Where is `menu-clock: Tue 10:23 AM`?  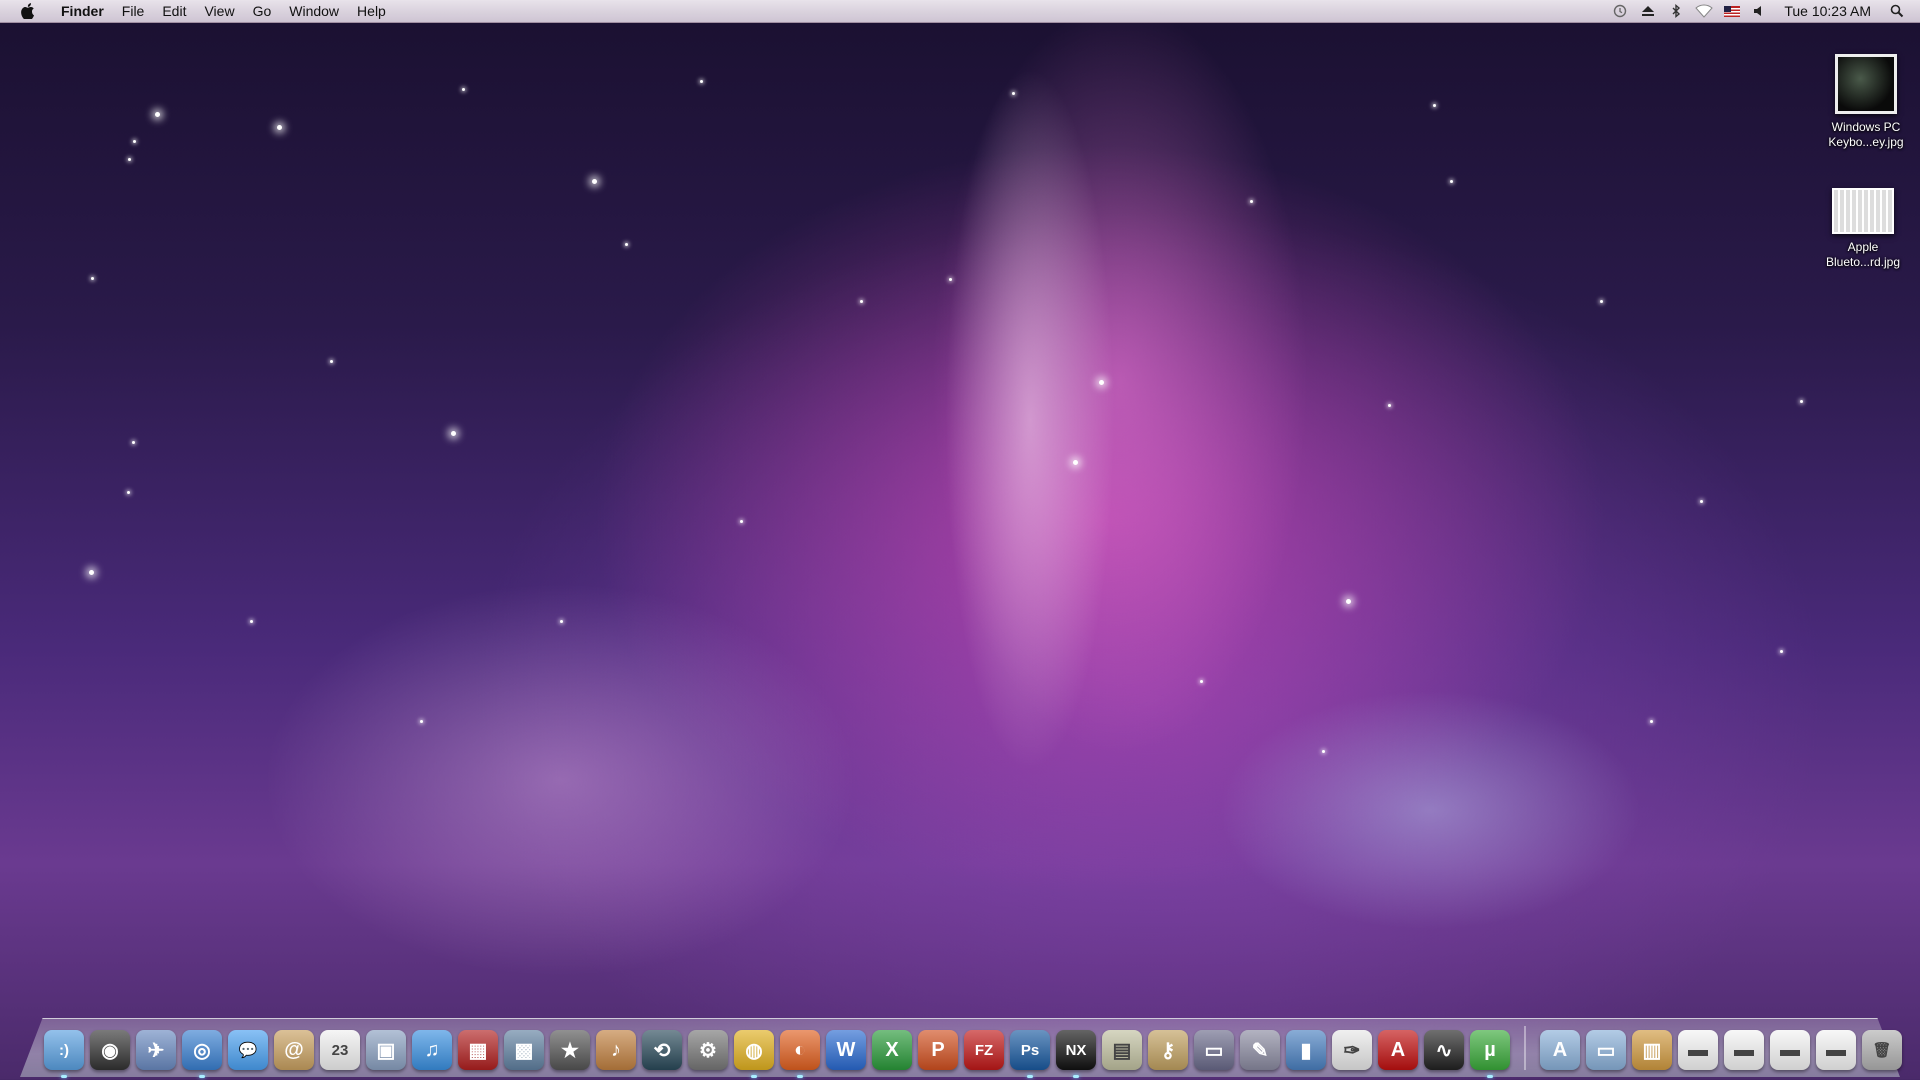 menu-clock: Tue 10:23 AM is located at coordinates (1828, 11).